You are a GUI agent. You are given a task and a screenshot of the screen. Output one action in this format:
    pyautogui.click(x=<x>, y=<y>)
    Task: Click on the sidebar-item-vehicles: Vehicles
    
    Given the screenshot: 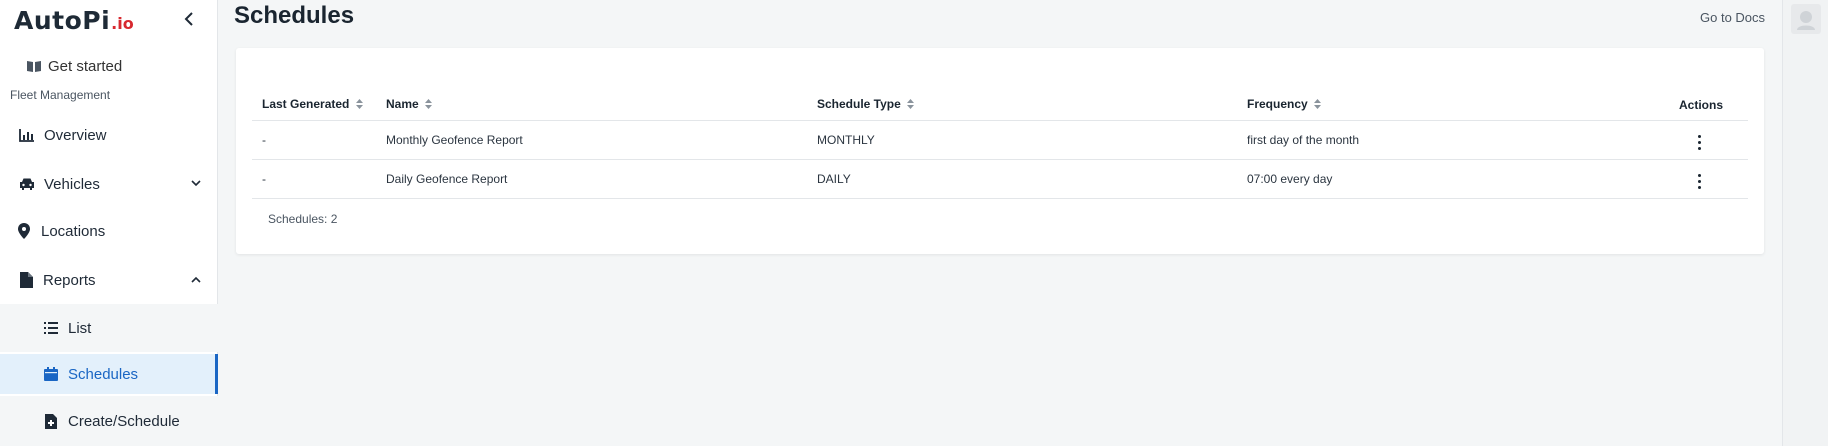 What is the action you would take?
    pyautogui.click(x=109, y=184)
    